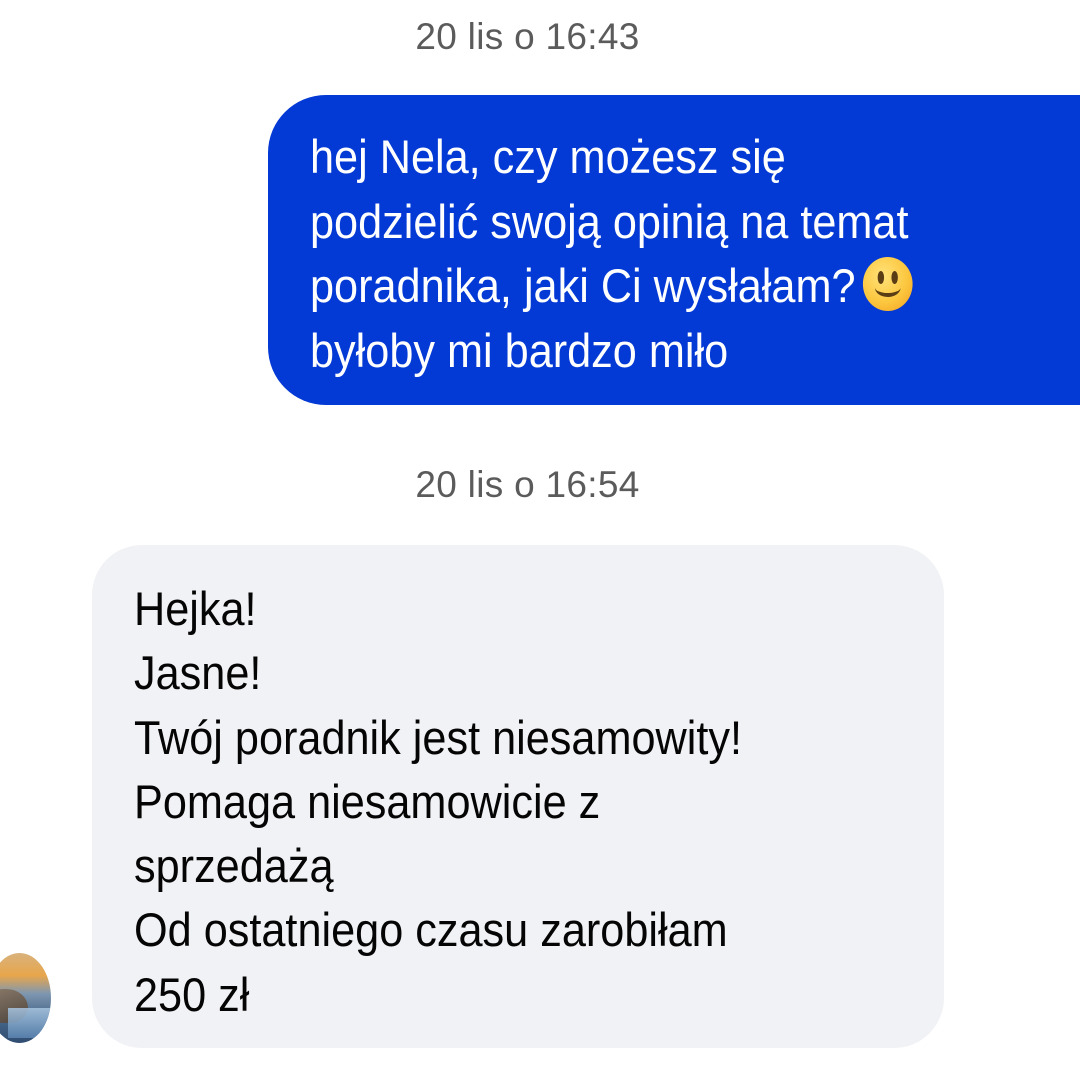 The width and height of the screenshot is (1080, 1080). Describe the element at coordinates (609, 221) in the screenshot. I see `message-text-line: podzielić swoją opinią na temat` at that location.